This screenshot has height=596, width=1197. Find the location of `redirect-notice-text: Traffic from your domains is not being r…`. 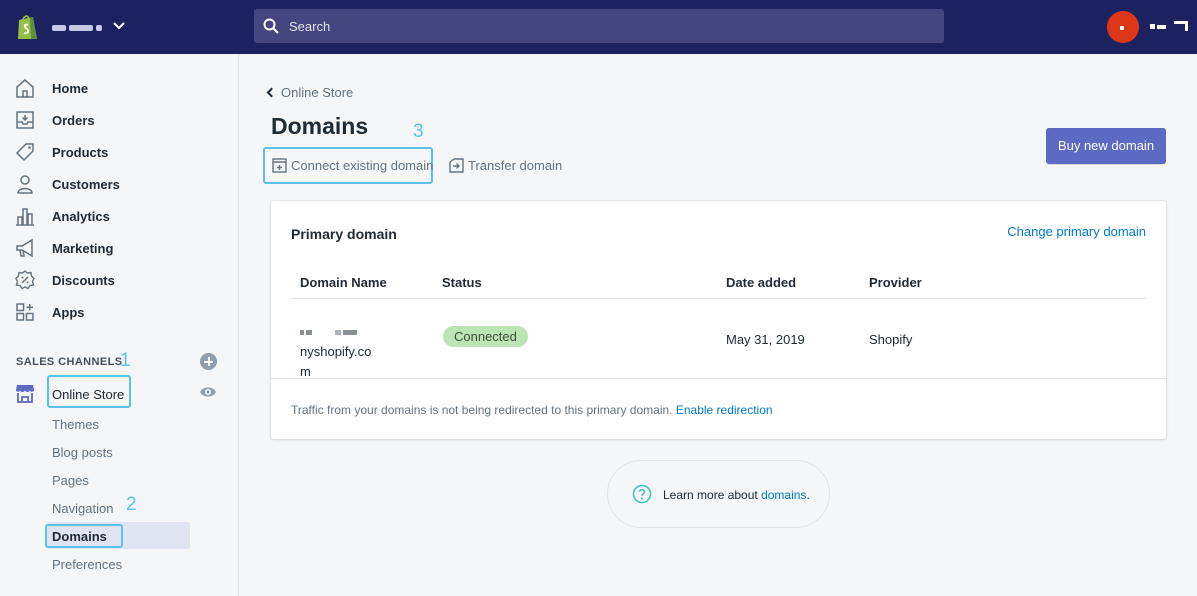

redirect-notice-text: Traffic from your domains is not being r… is located at coordinates (482, 410).